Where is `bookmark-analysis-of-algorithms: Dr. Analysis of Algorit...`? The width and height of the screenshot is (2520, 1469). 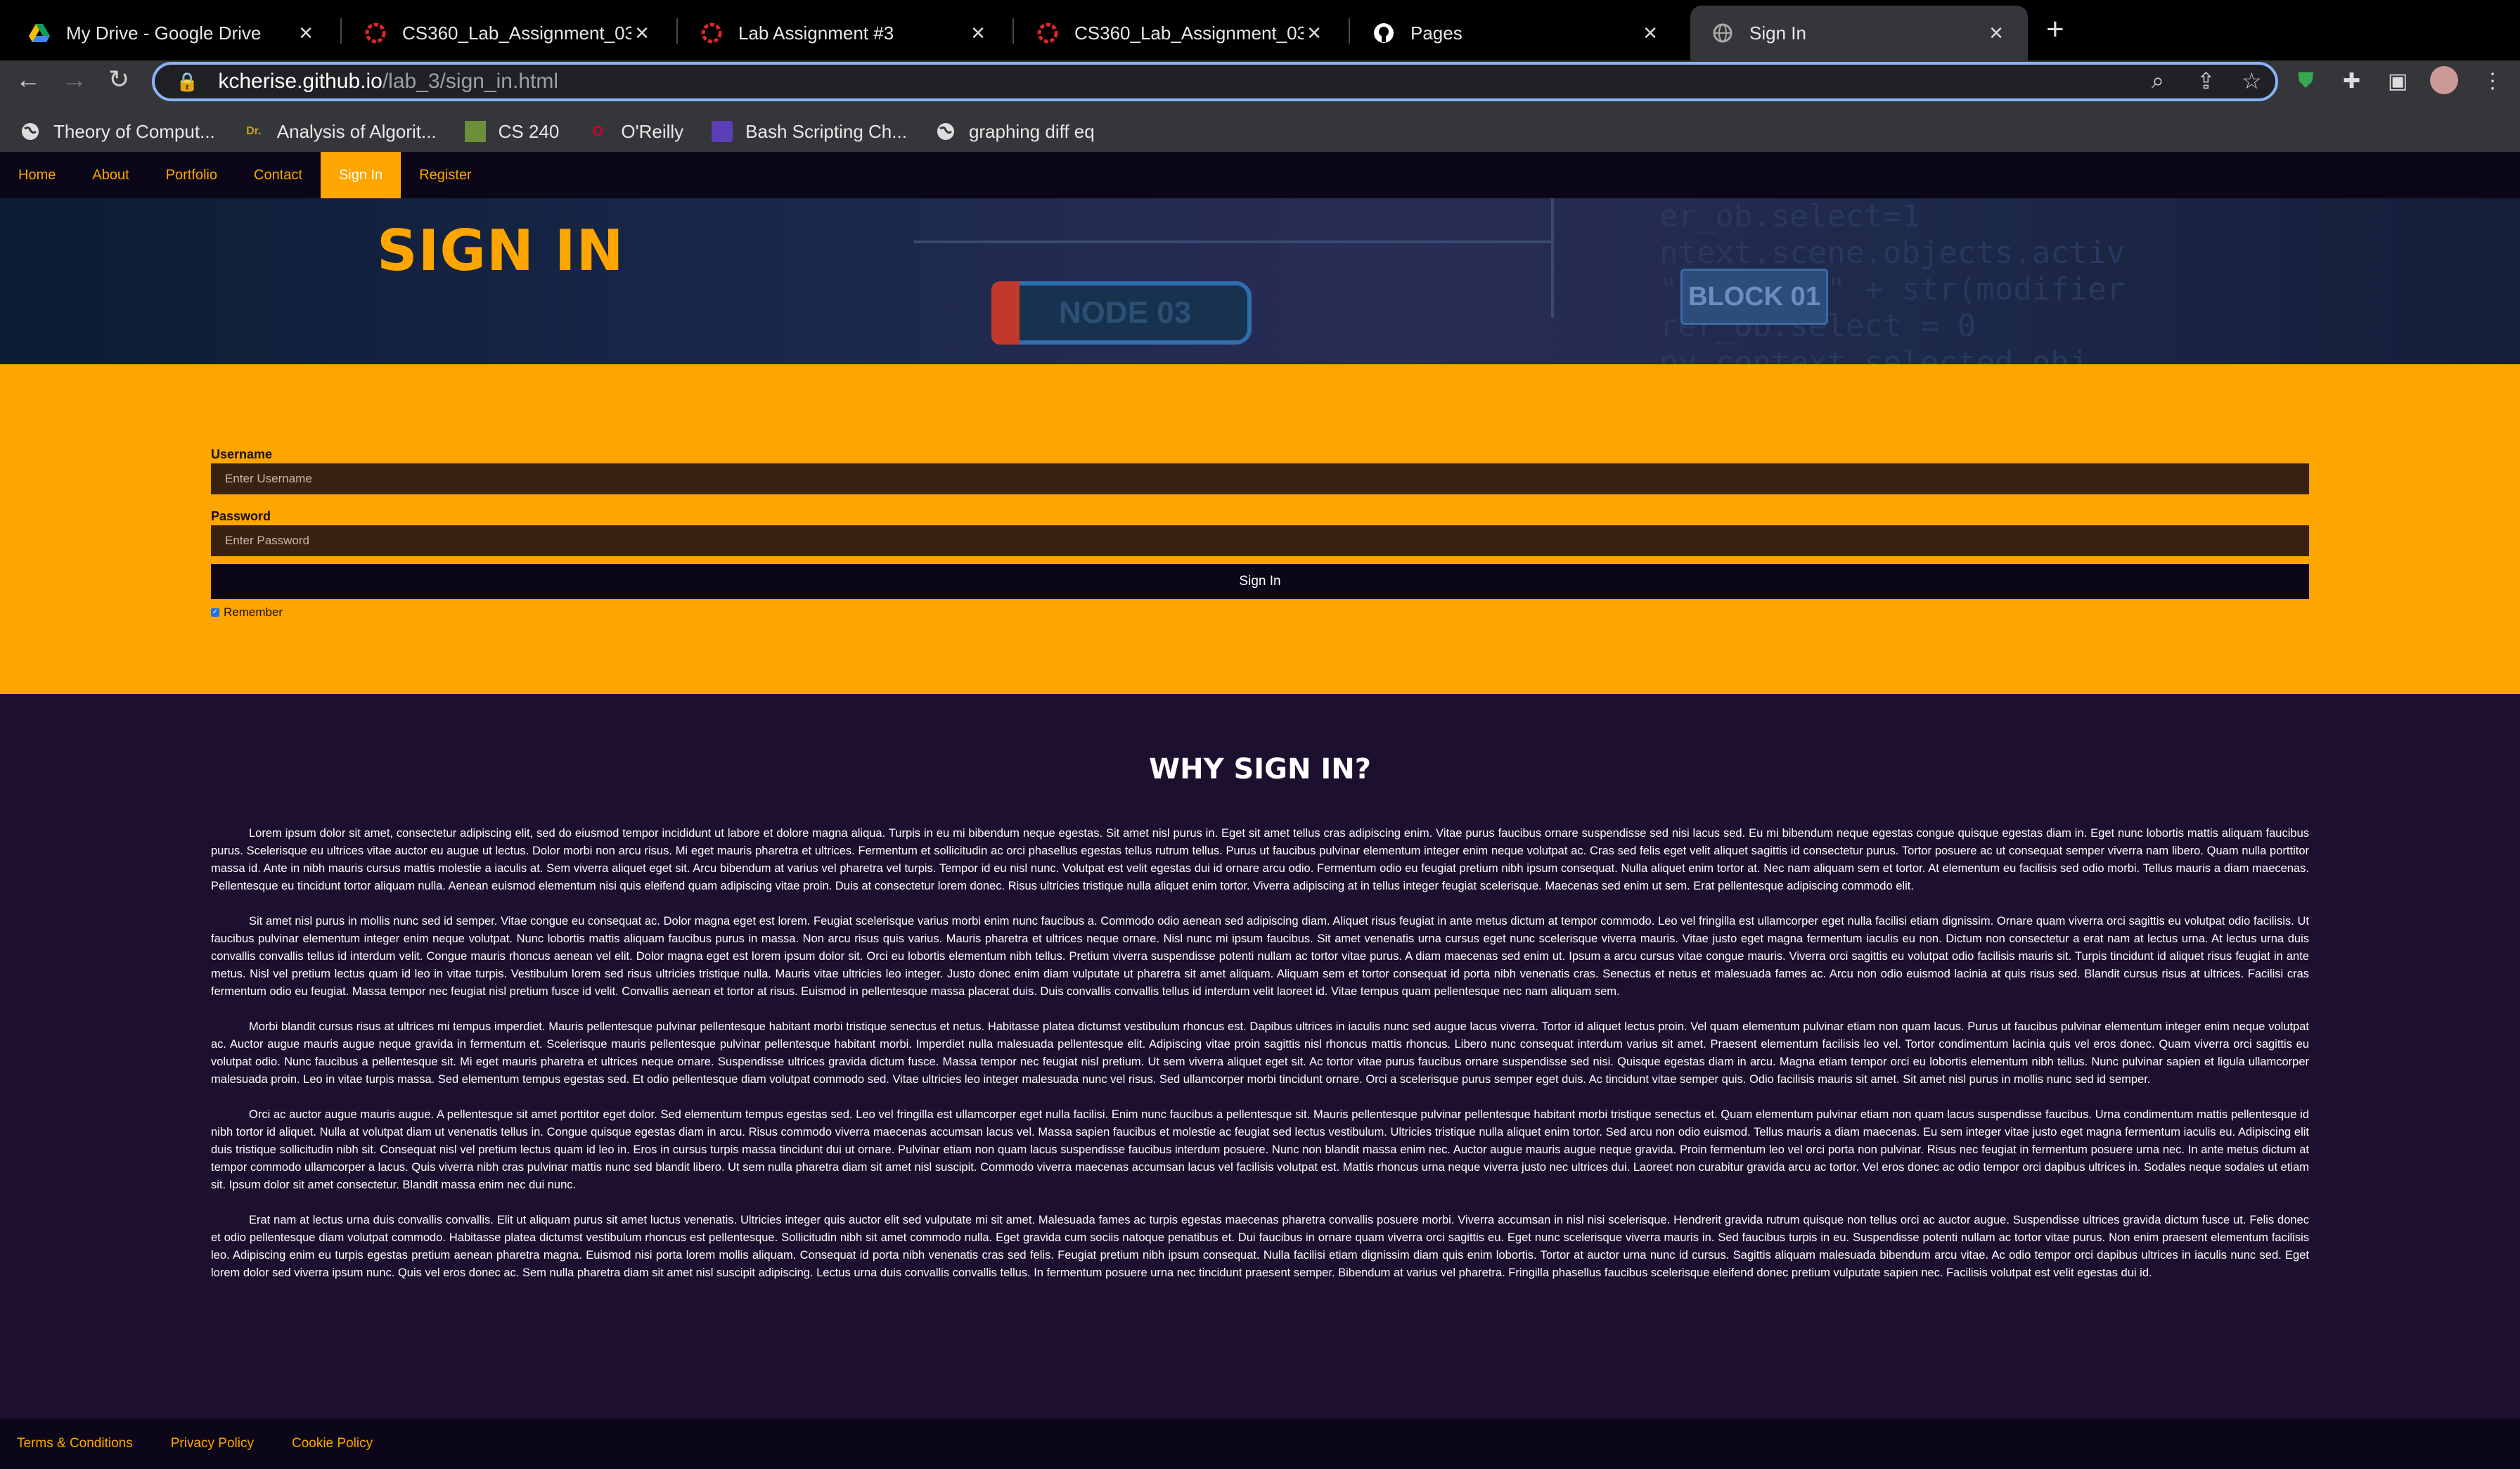
bookmark-analysis-of-algorithms: Dr. Analysis of Algorit... is located at coordinates (340, 132).